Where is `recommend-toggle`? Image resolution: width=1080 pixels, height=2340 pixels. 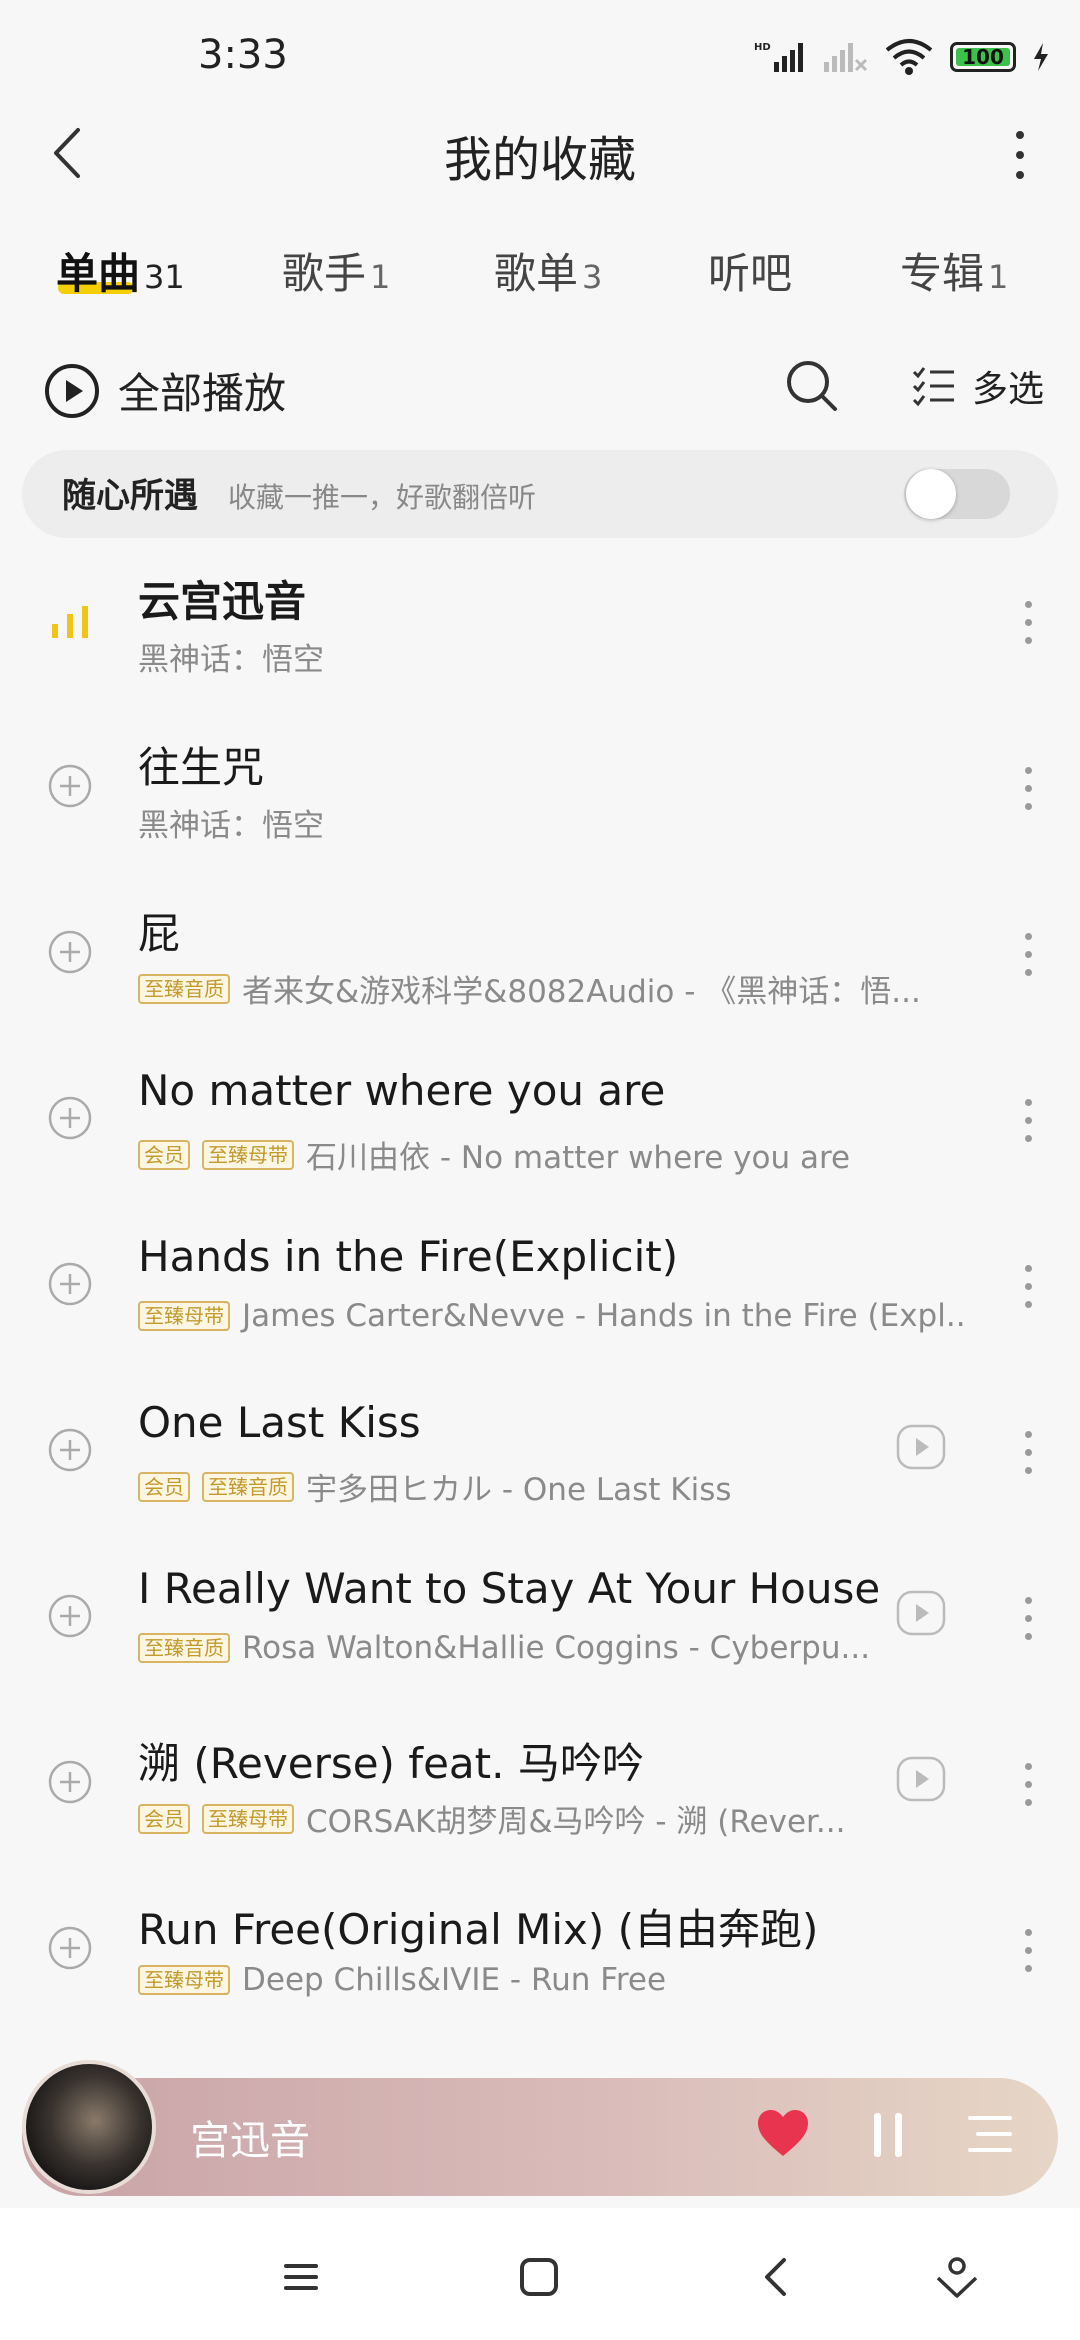 recommend-toggle is located at coordinates (957, 494).